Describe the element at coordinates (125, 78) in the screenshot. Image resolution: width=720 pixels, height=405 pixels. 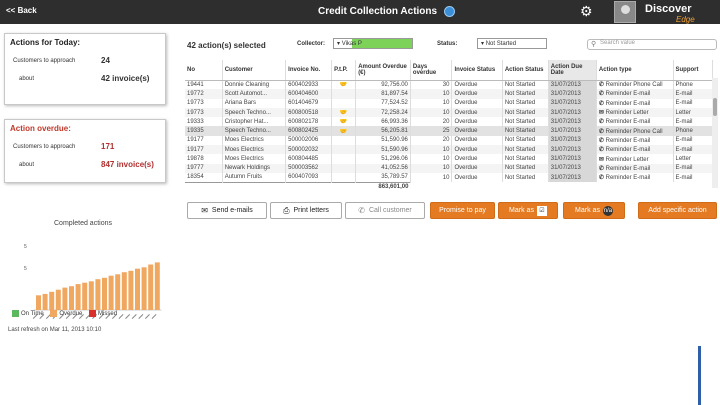
I see `today-row2-value: 42 invoice(s)` at that location.